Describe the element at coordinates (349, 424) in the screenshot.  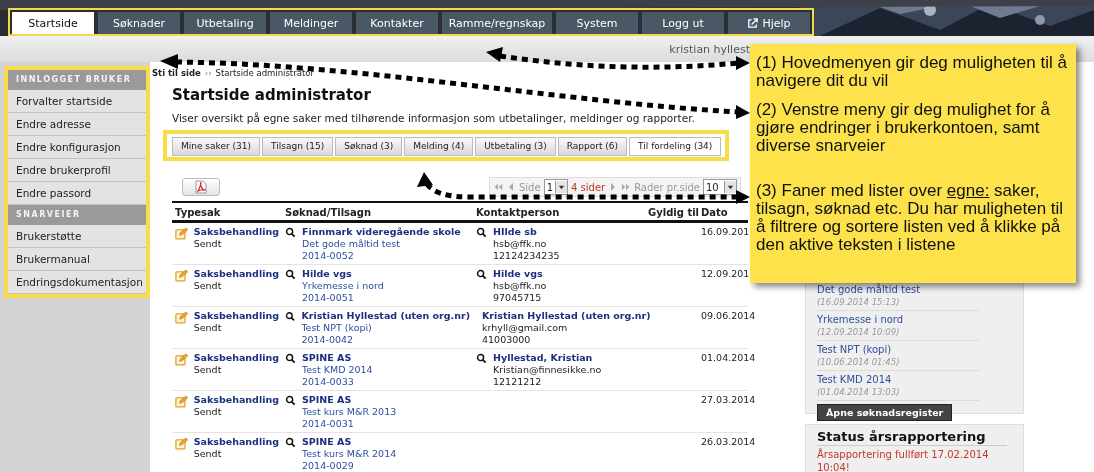
I see `case-number-link: 2014-0031` at that location.